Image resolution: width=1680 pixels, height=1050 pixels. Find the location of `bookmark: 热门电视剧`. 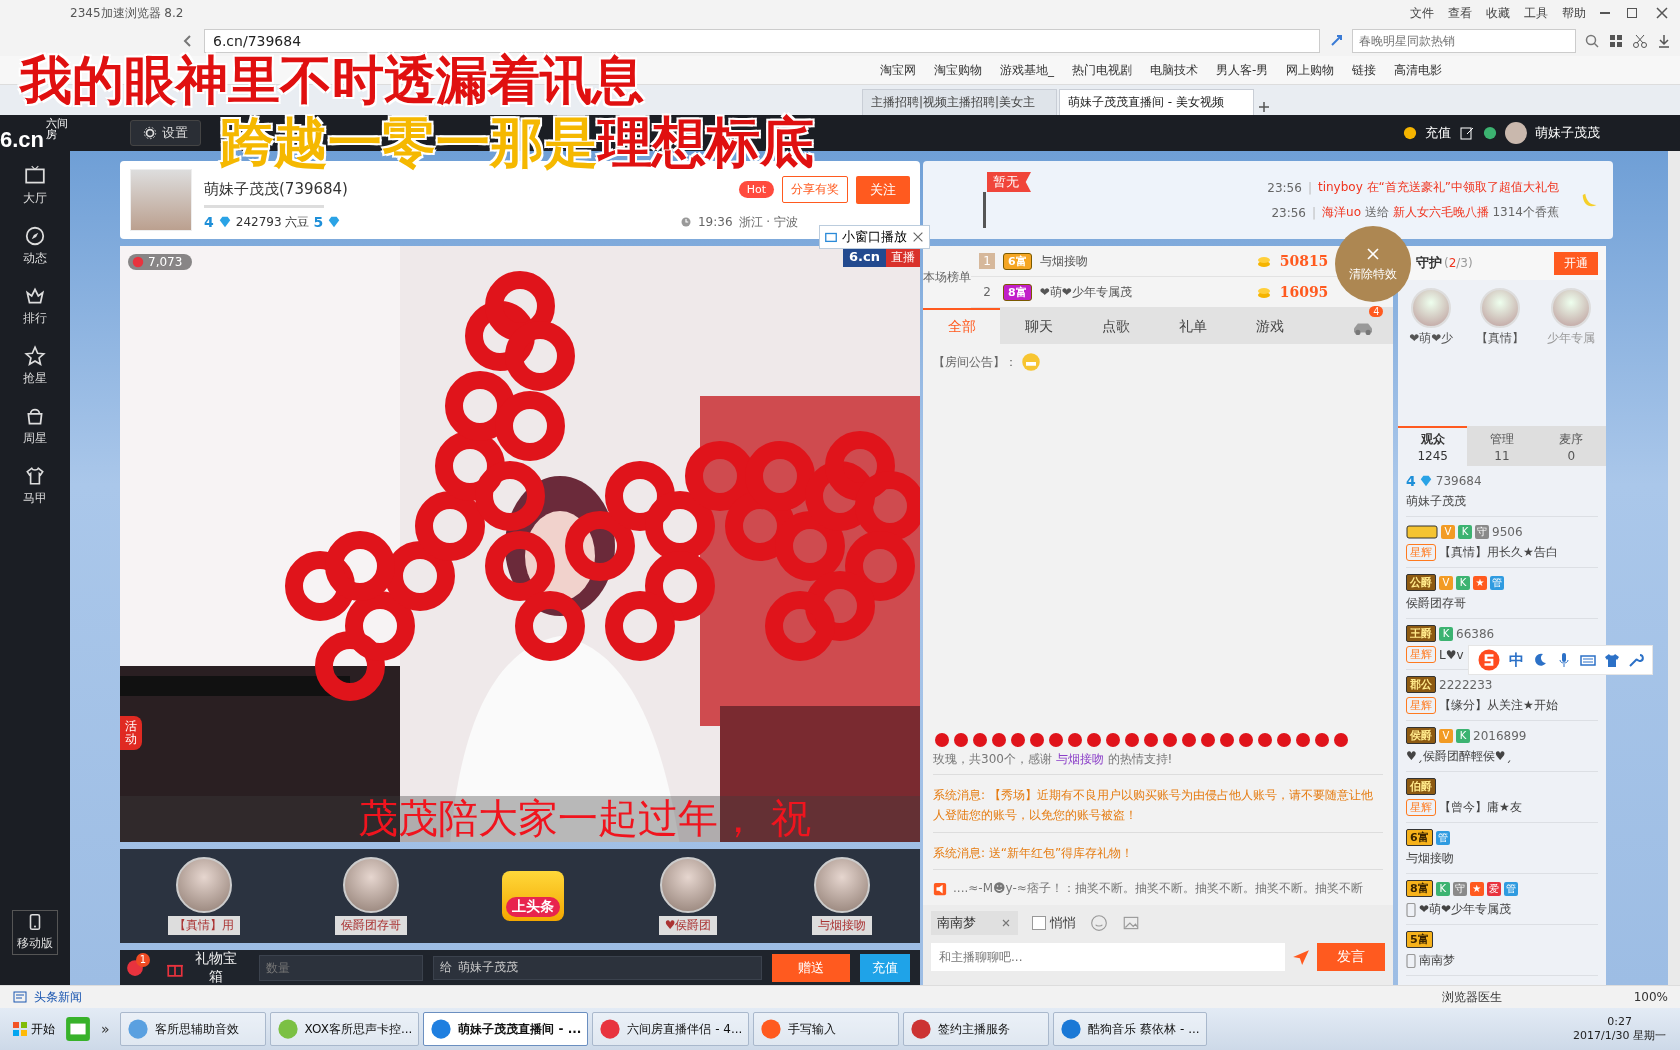

bookmark: 热门电视剧 is located at coordinates (1102, 70).